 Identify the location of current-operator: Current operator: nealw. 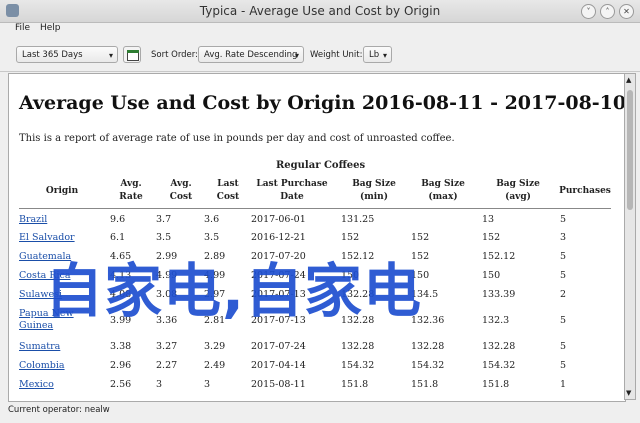
(59, 410).